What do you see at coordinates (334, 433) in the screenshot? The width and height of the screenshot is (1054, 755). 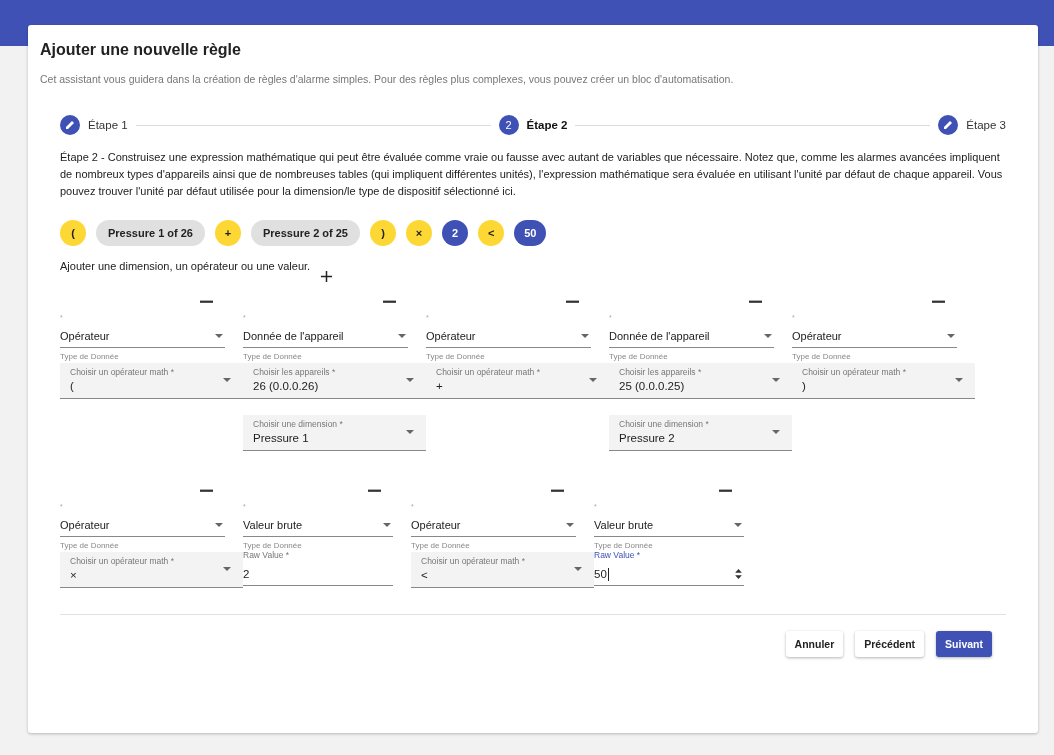 I see `filled-select: Choisir une dimension * Pressure 1` at bounding box center [334, 433].